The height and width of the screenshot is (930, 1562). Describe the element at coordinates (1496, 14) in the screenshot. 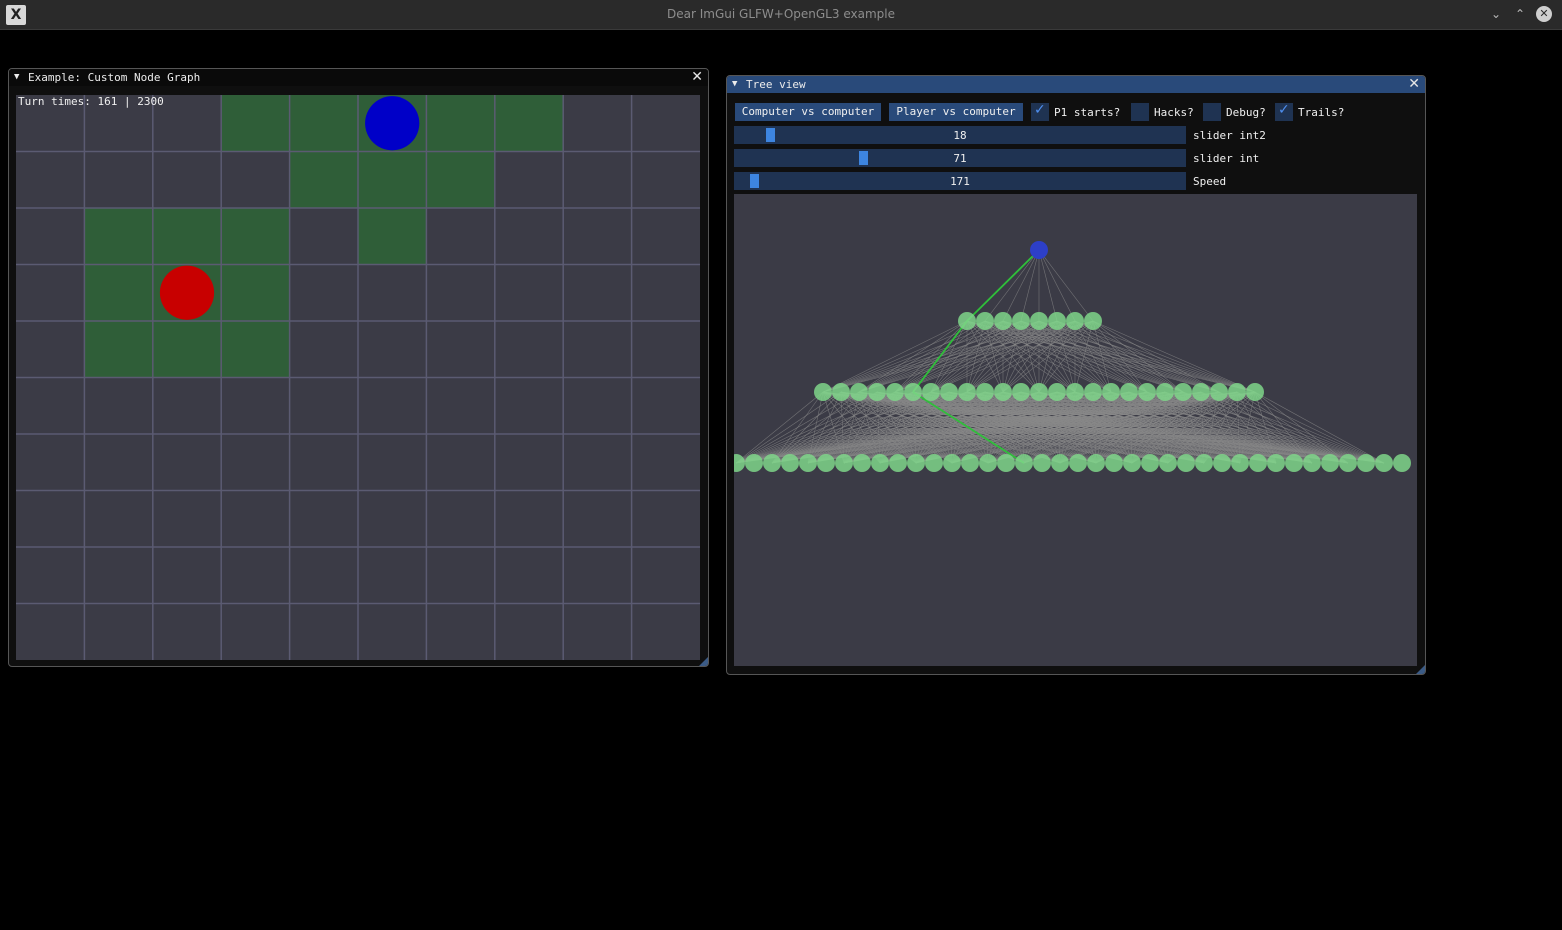

I see `minimize-icon: ⌄` at that location.